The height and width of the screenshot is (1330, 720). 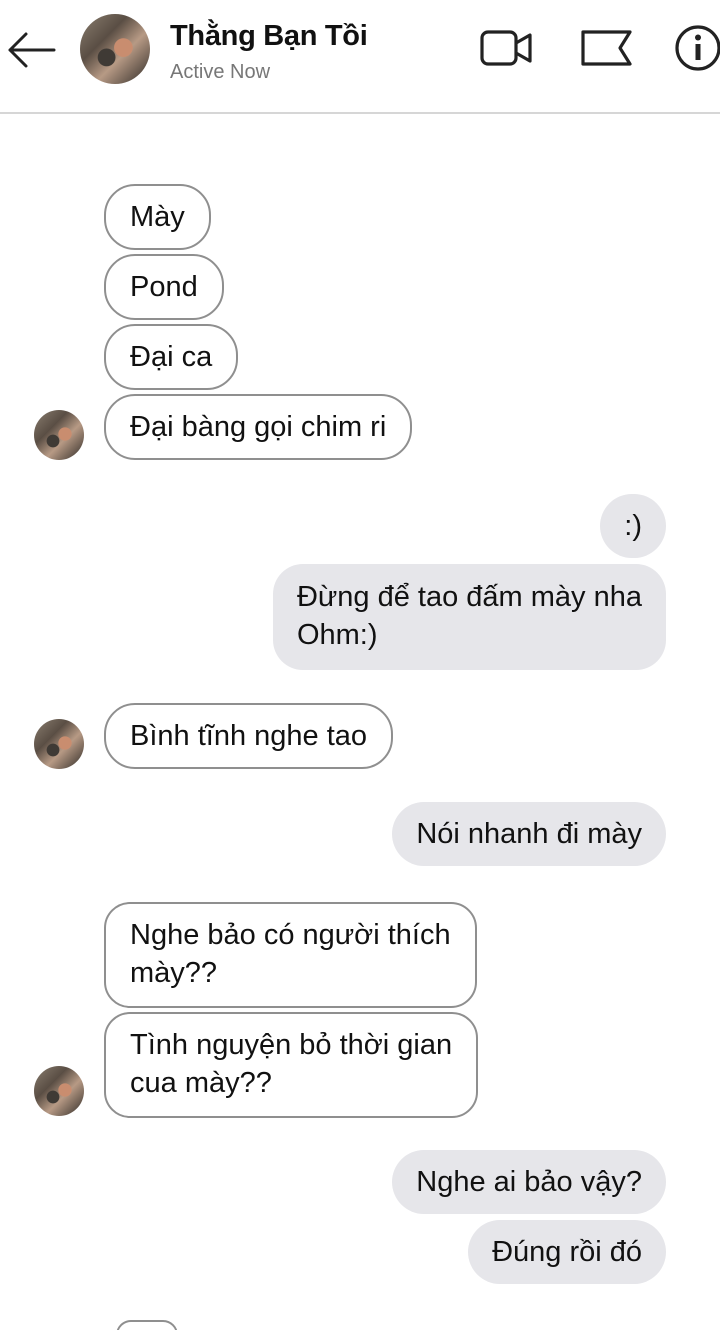 What do you see at coordinates (529, 1182) in the screenshot?
I see `outgoing-message: Nghe ai bảo vậy?` at bounding box center [529, 1182].